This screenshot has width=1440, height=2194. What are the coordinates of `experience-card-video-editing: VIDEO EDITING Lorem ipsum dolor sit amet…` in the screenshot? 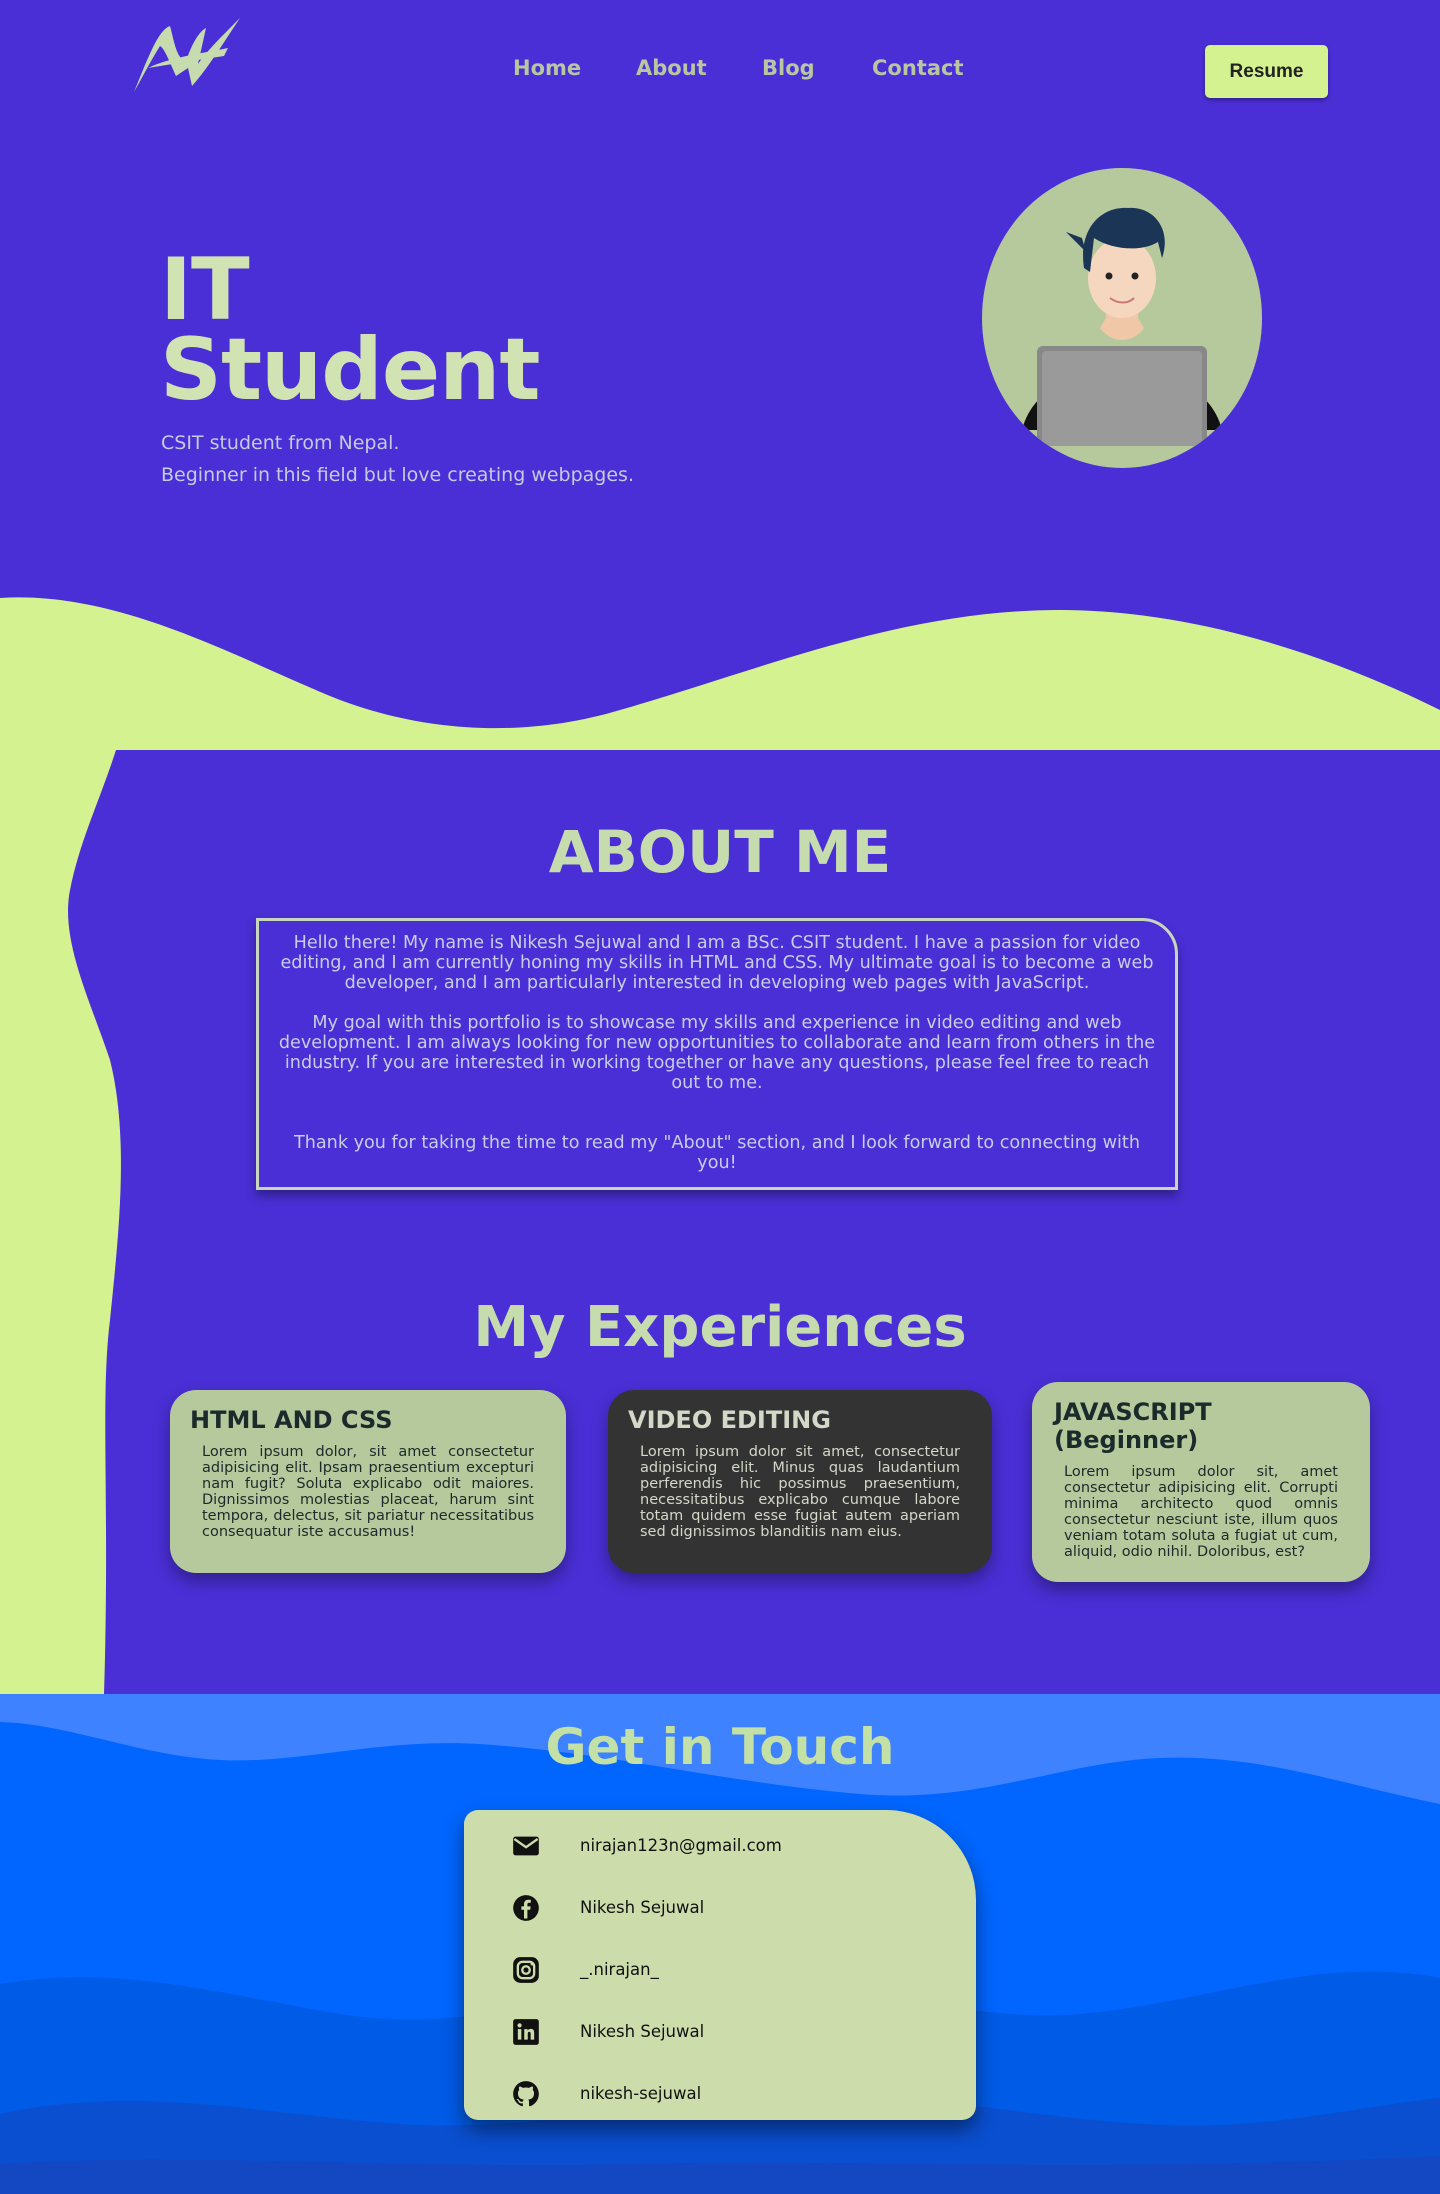 It's located at (800, 1481).